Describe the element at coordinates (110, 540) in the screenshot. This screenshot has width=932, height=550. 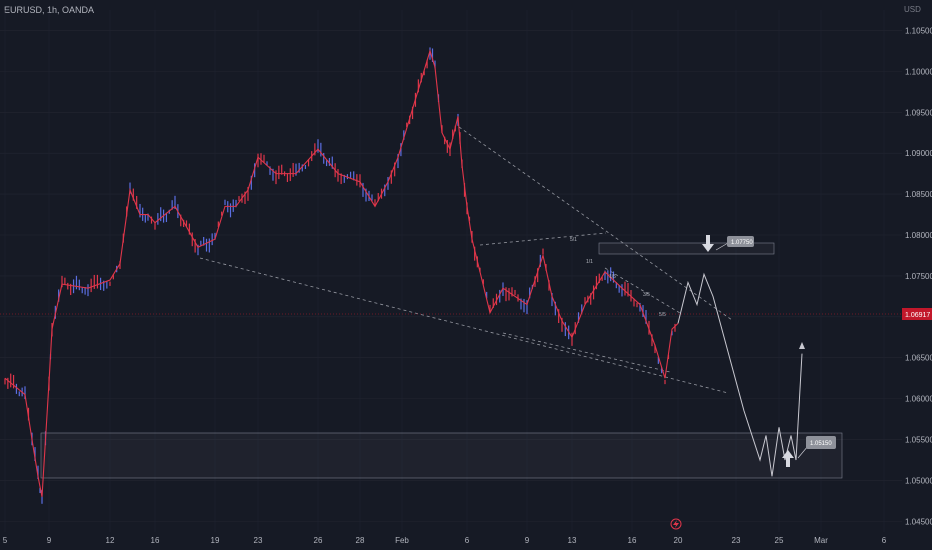
I see `x-tick-label: 12` at that location.